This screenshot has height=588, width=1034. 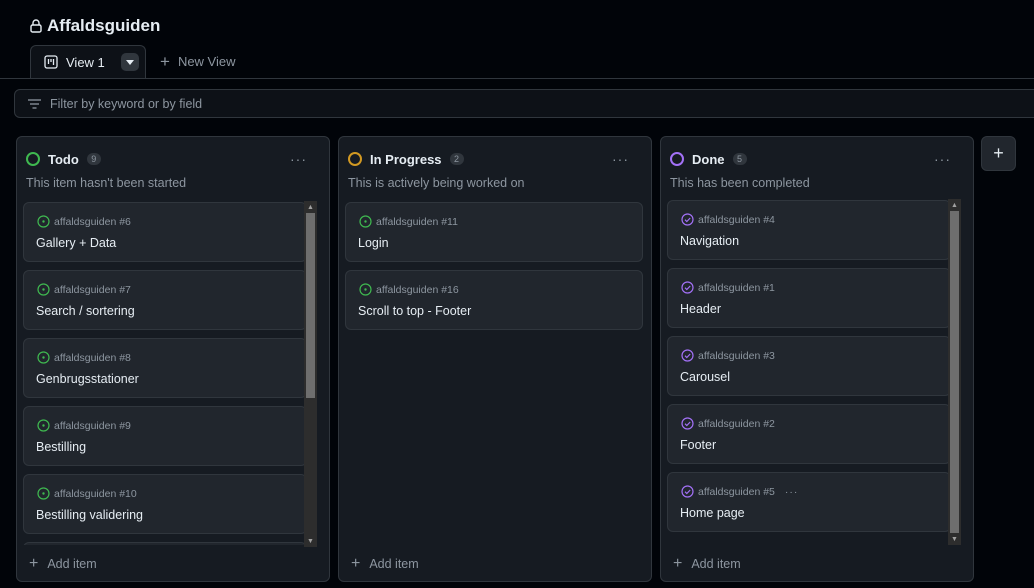 What do you see at coordinates (51, 62) in the screenshot?
I see `board-icon` at bounding box center [51, 62].